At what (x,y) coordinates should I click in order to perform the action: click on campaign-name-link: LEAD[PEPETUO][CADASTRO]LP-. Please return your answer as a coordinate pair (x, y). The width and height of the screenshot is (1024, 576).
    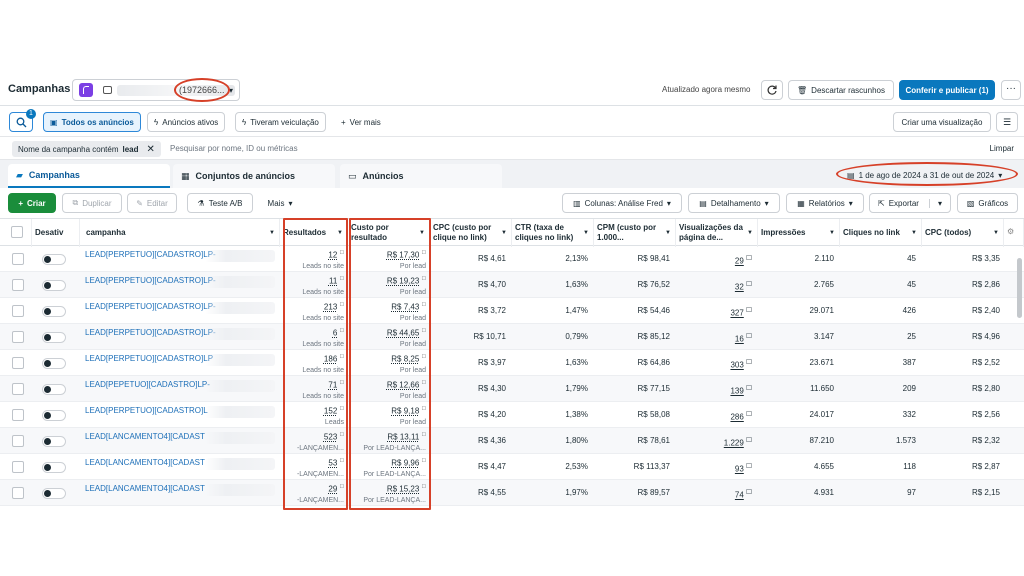
    Looking at the image, I should click on (147, 384).